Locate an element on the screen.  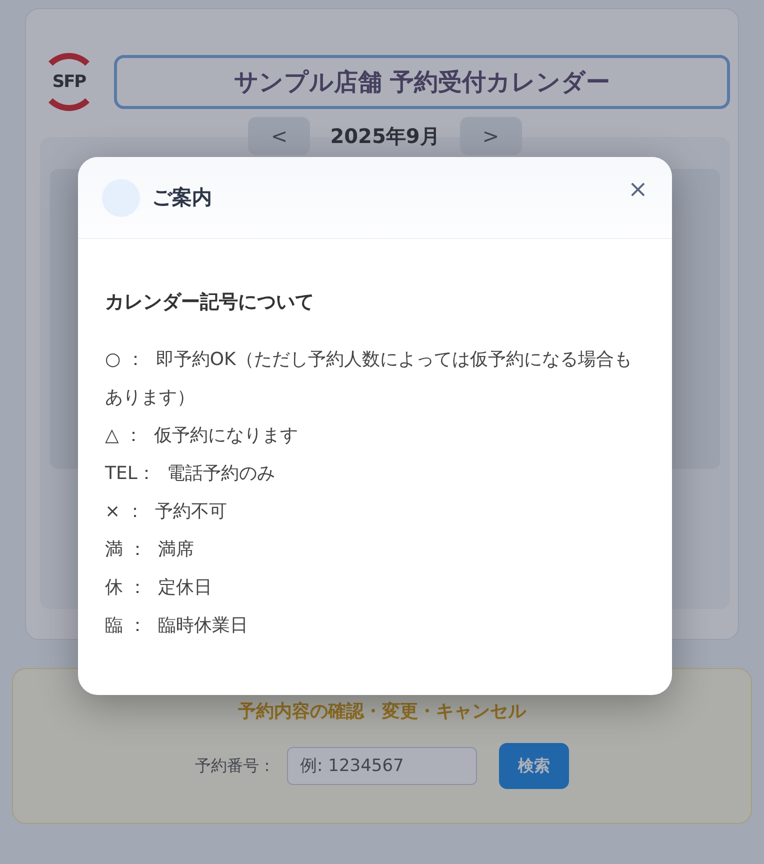
legend-line: 休 ： 定休日 is located at coordinates (159, 588).